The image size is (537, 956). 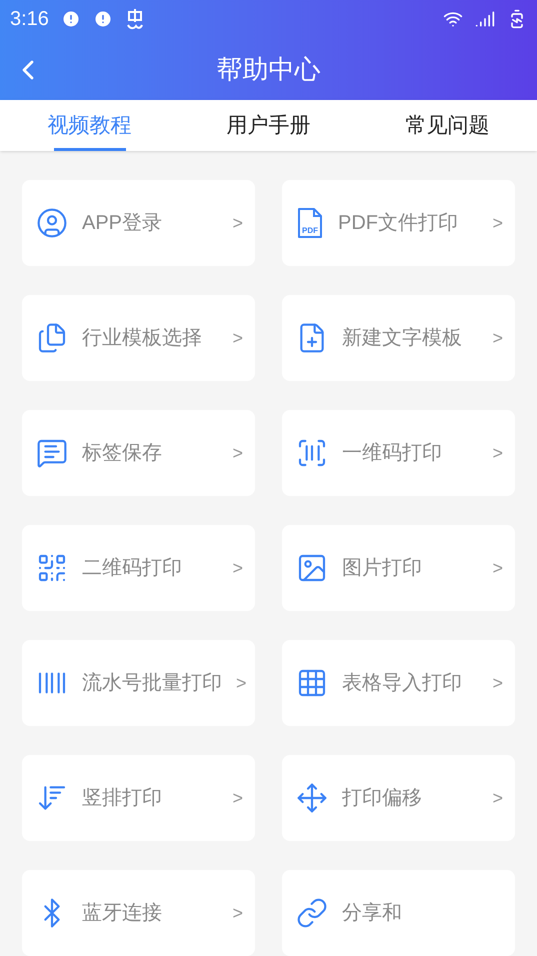 What do you see at coordinates (52, 338) in the screenshot?
I see `documents-icon` at bounding box center [52, 338].